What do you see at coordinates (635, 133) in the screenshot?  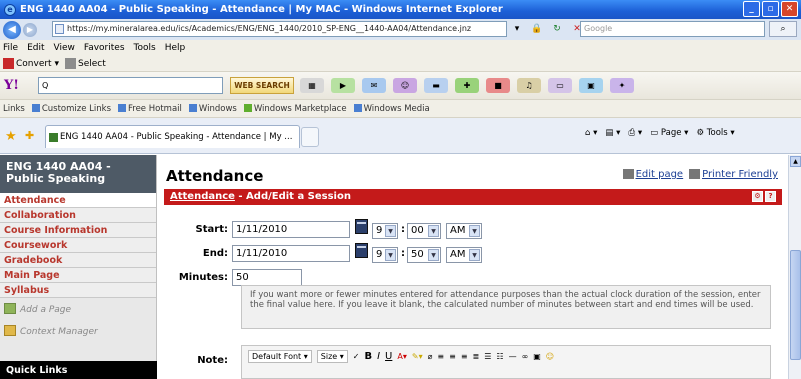 I see `print-icon: ⎙ ▾` at bounding box center [635, 133].